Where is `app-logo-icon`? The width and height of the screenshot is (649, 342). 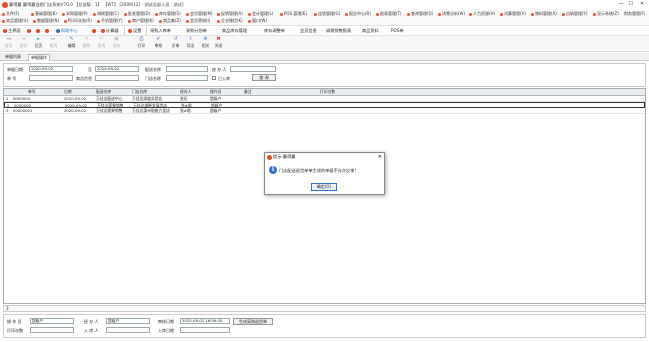
app-logo-icon is located at coordinates (5, 4).